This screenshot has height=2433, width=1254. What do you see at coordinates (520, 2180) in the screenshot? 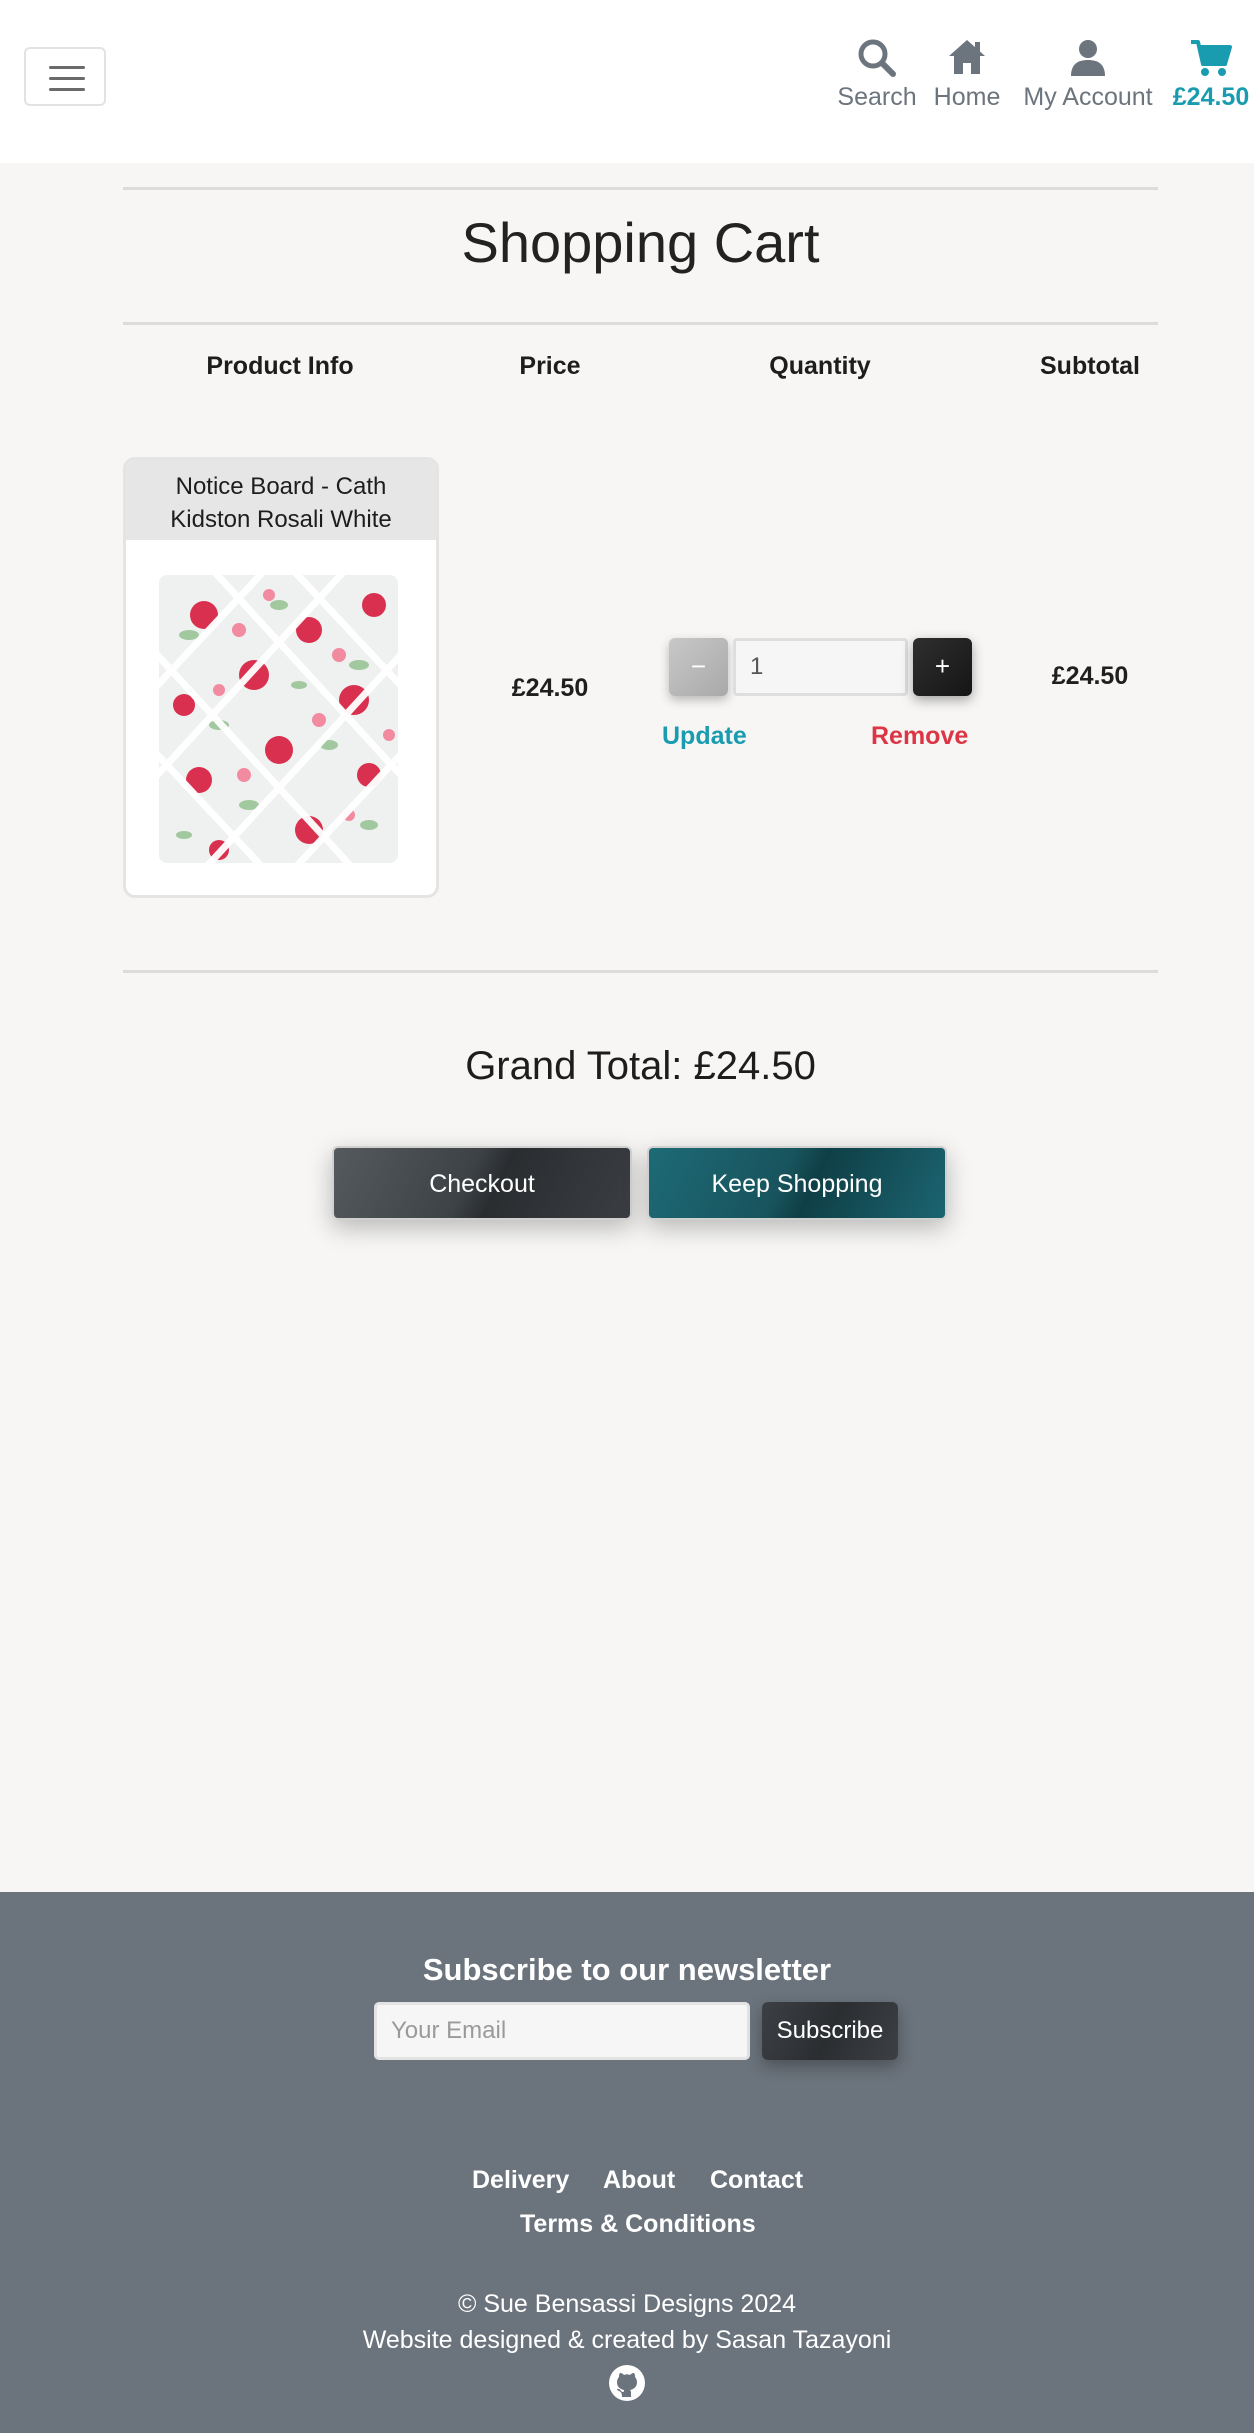
I see `footer-link-delivery: Delivery` at bounding box center [520, 2180].